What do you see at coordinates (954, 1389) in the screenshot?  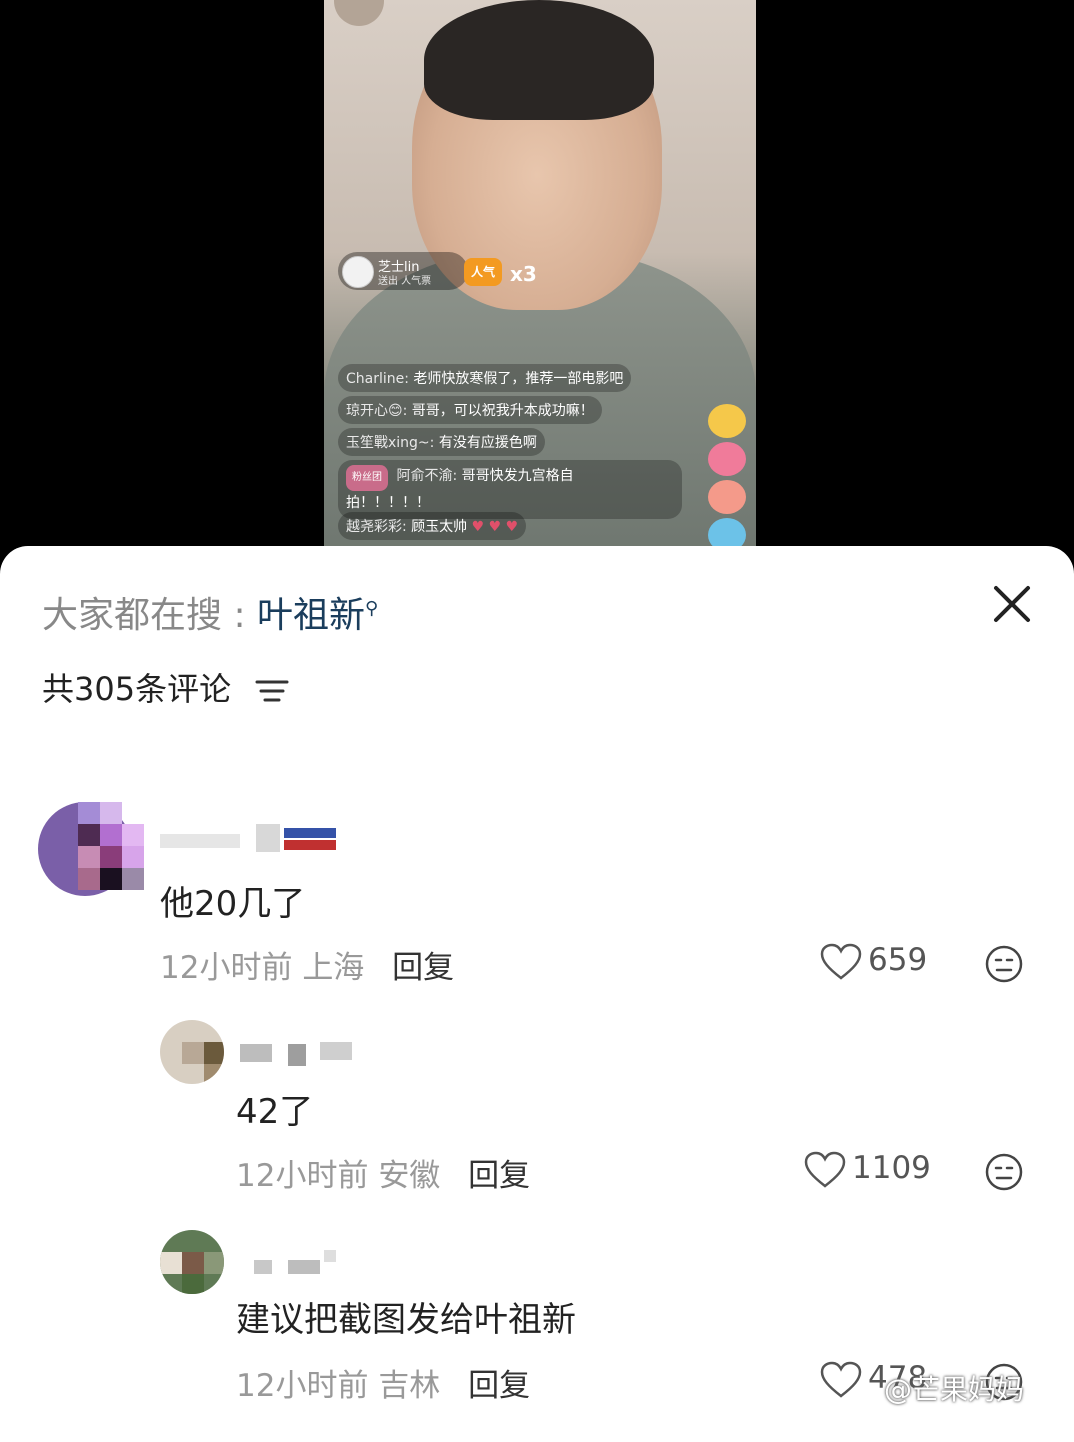 I see `weibo-watermark: @芒果妈妈` at bounding box center [954, 1389].